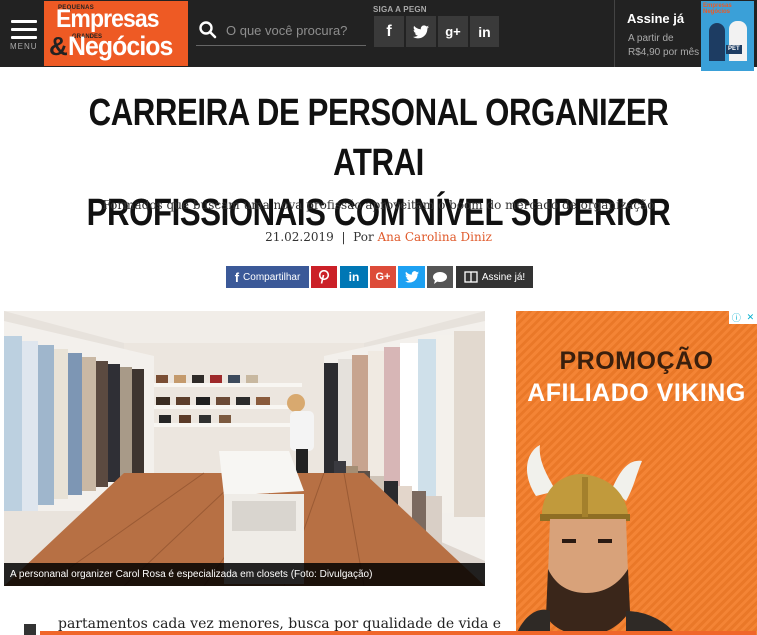 The height and width of the screenshot is (635, 757). Describe the element at coordinates (120, 46) in the screenshot. I see `logo-main-bottom: Negócios` at that location.